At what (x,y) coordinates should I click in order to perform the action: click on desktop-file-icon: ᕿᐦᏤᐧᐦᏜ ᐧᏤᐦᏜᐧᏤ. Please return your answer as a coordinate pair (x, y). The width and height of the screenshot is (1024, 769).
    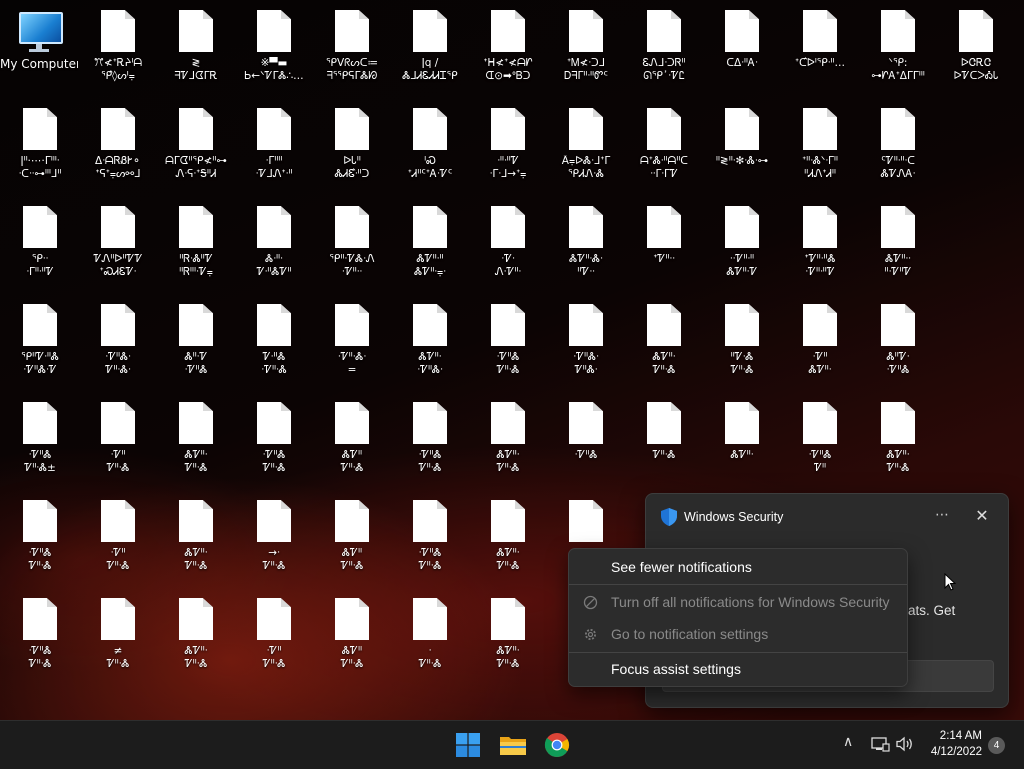
    Looking at the image, I should click on (40, 340).